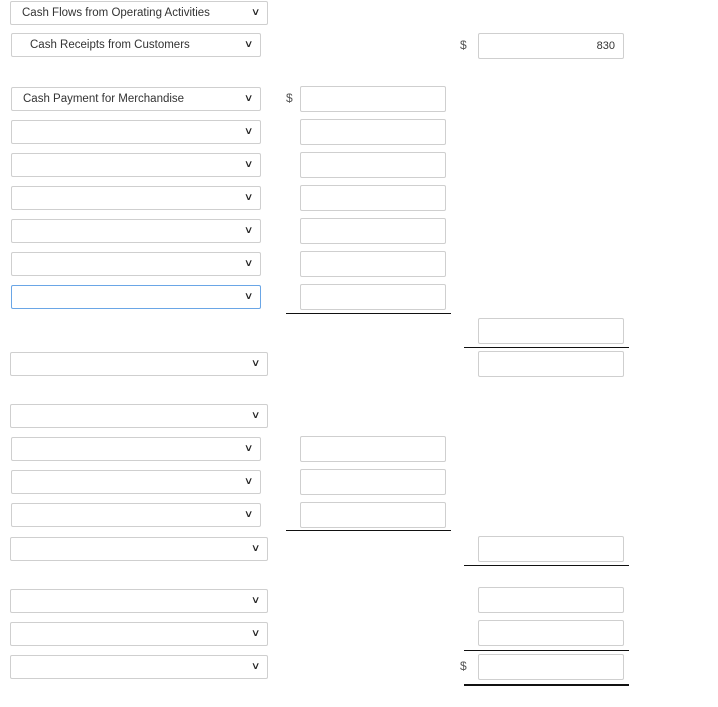  What do you see at coordinates (551, 46) in the screenshot?
I see `amount-input: 830` at bounding box center [551, 46].